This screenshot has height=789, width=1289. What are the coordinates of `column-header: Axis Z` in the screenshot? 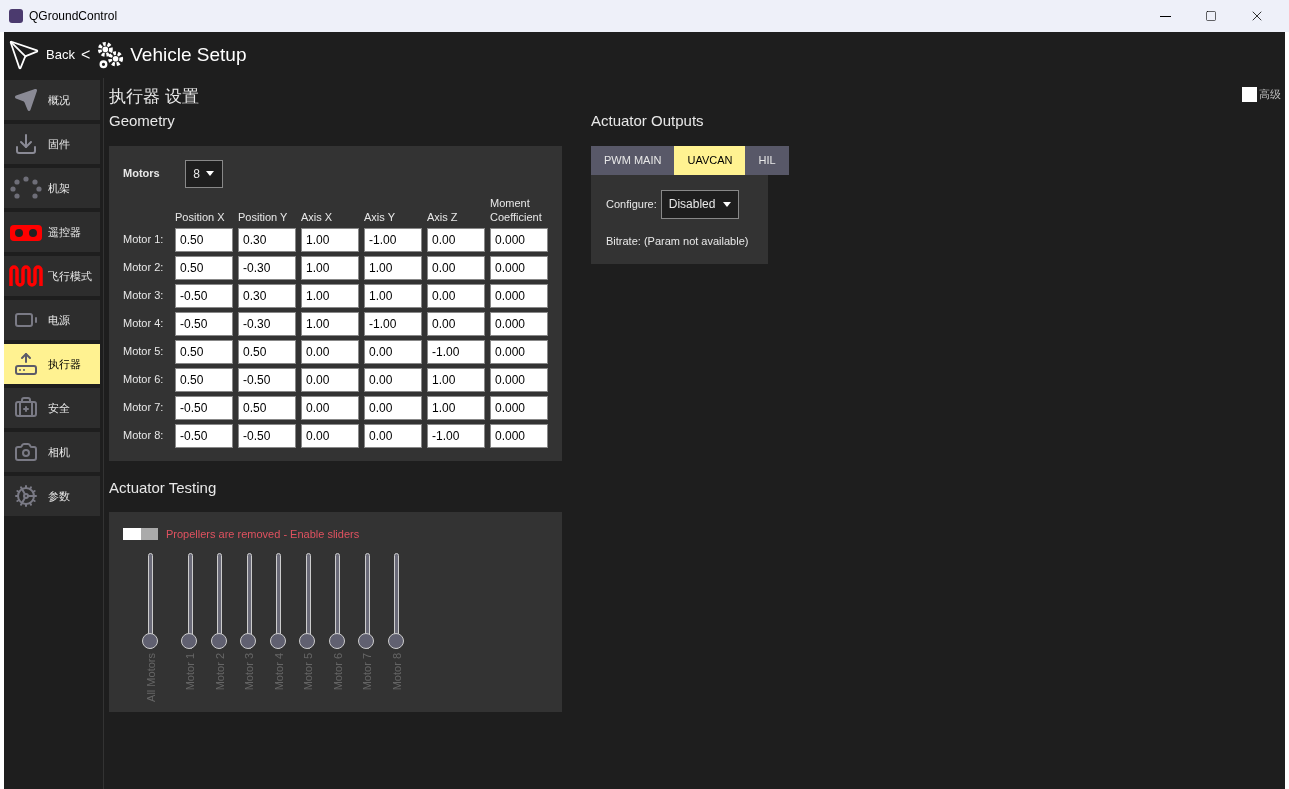 It's located at (443, 216).